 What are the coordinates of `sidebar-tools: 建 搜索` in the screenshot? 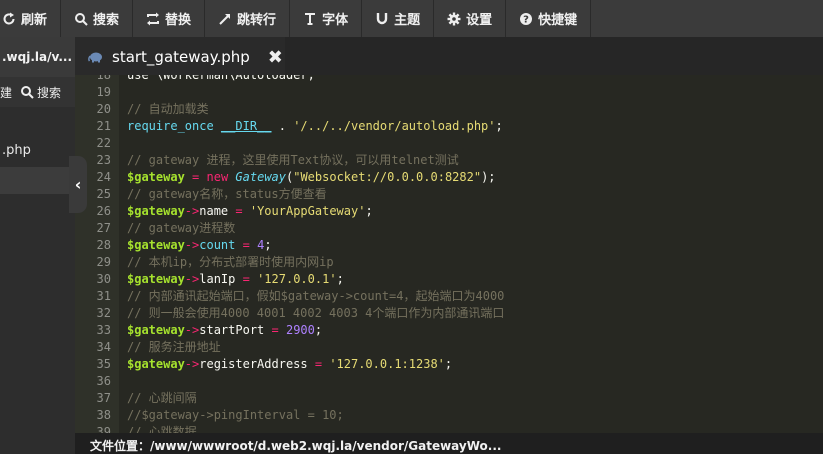 It's located at (37, 92).